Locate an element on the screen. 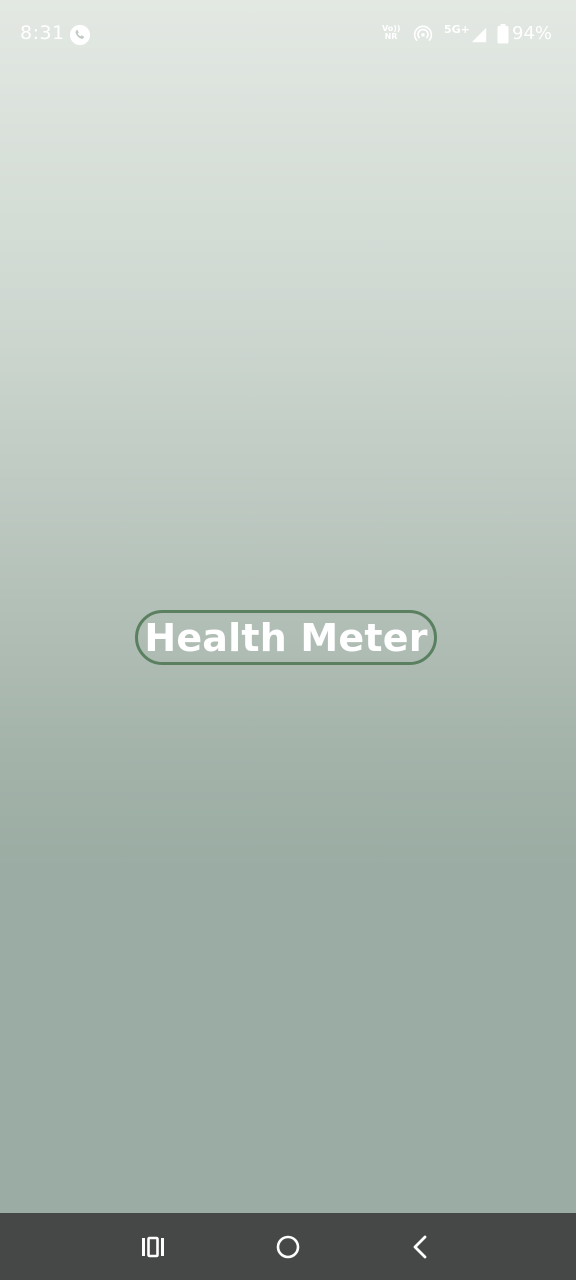  recents-icon is located at coordinates (153, 1247).